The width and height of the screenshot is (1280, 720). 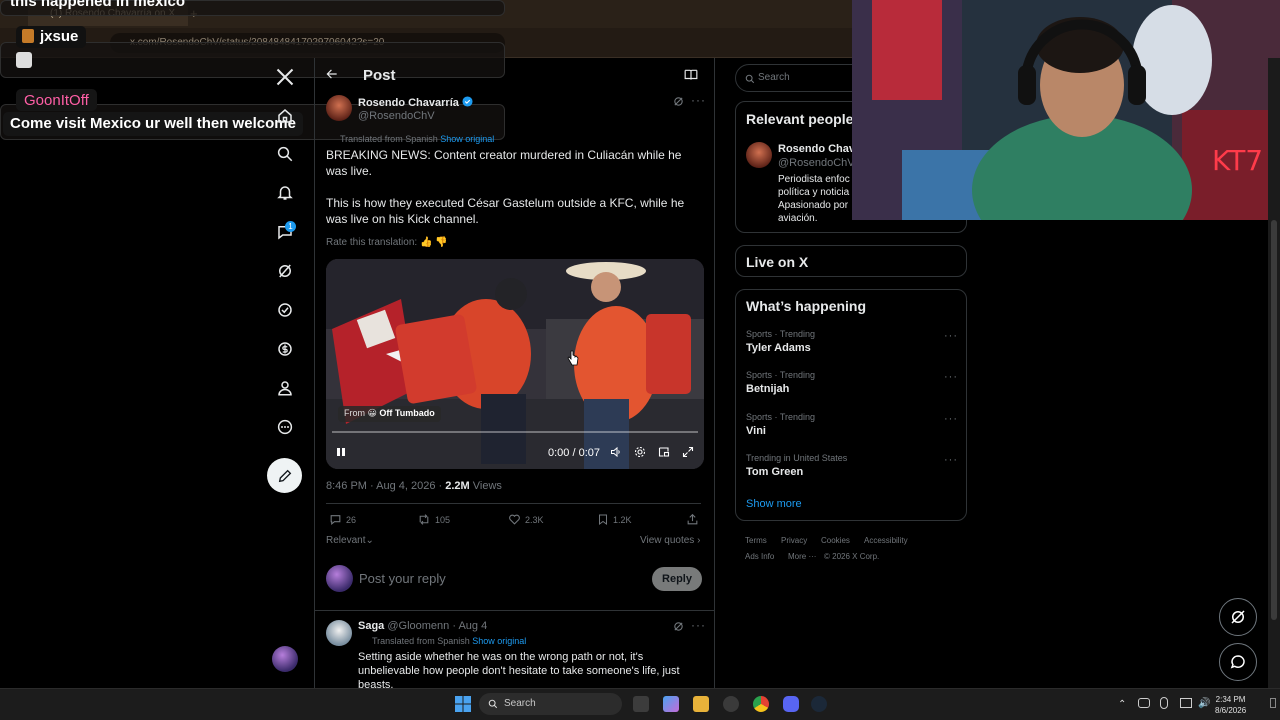 What do you see at coordinates (285, 232) in the screenshot?
I see `chat-icon` at bounding box center [285, 232].